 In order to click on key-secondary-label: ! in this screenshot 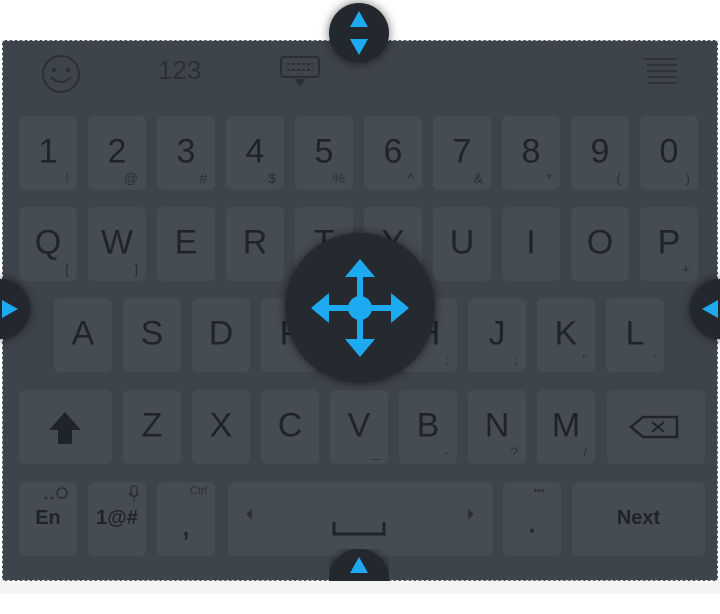, I will do `click(67, 178)`.